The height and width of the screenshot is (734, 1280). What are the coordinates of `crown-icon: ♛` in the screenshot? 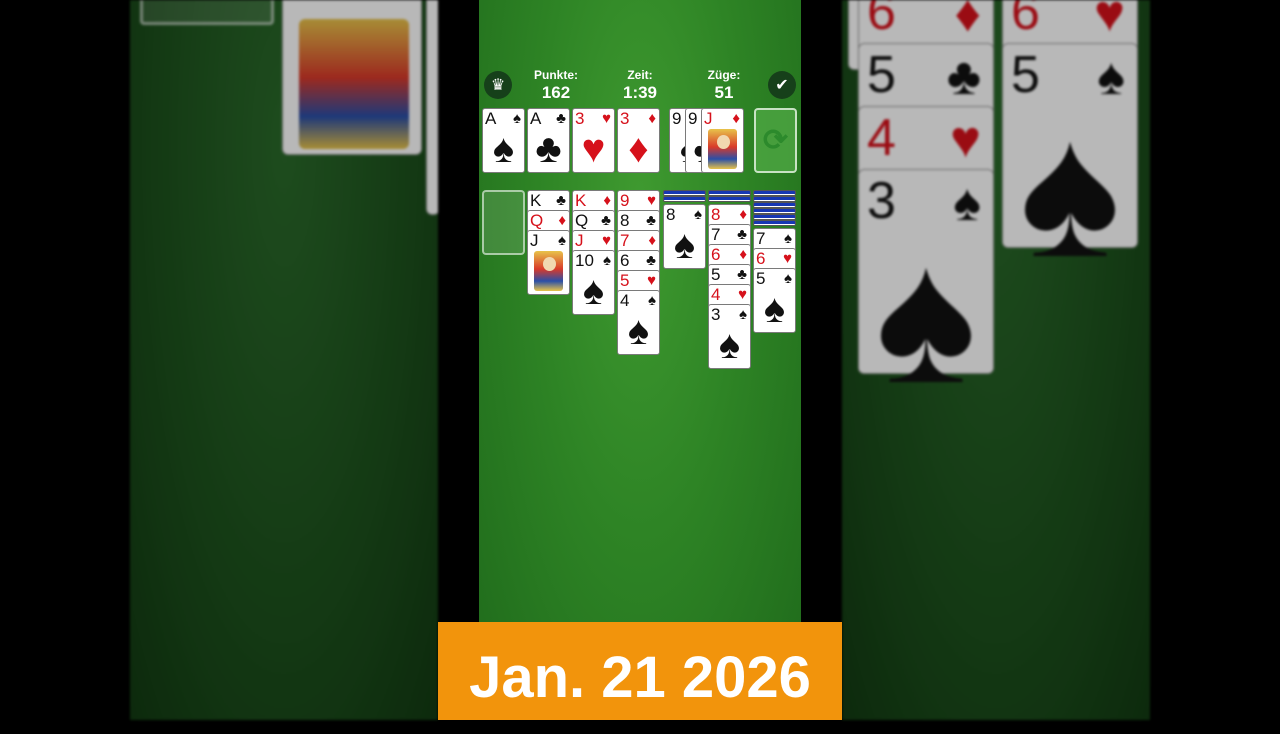 It's located at (498, 85).